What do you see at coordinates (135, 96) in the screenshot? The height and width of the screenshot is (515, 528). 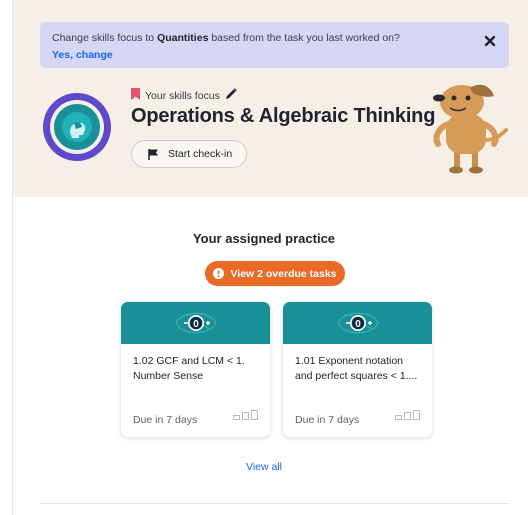 I see `bookmark-icon` at bounding box center [135, 96].